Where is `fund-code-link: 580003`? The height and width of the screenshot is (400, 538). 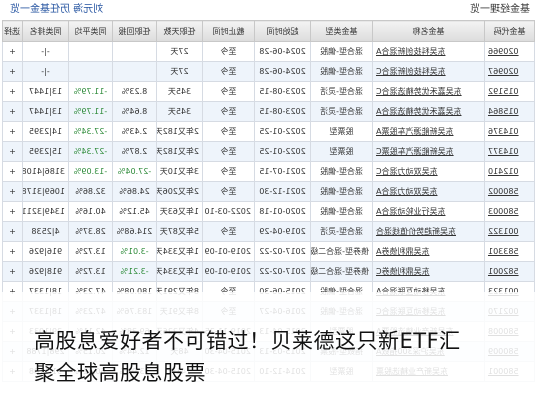
fund-code-link: 580003 is located at coordinates (509, 211).